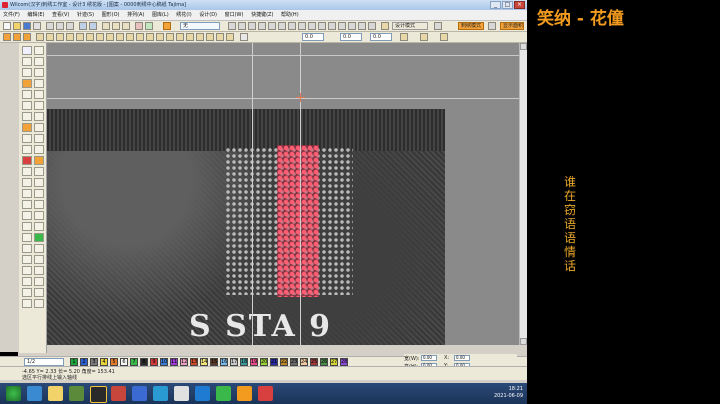 The image size is (720, 404). What do you see at coordinates (27, 83) in the screenshot?
I see `input-c-icon` at bounding box center [27, 83].